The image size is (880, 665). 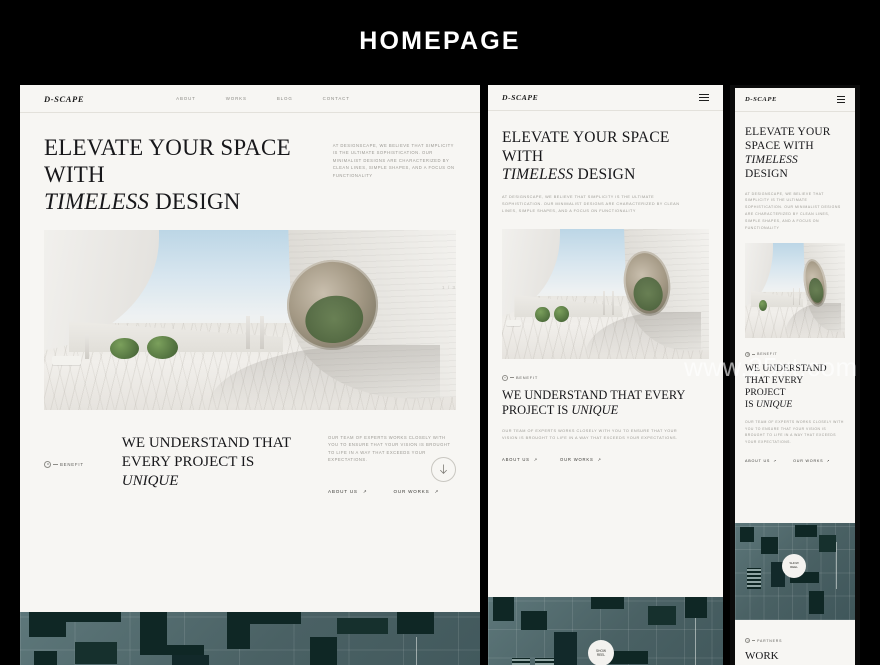 I want to click on hero-title-line3: DESIGN, so click(x=766, y=173).